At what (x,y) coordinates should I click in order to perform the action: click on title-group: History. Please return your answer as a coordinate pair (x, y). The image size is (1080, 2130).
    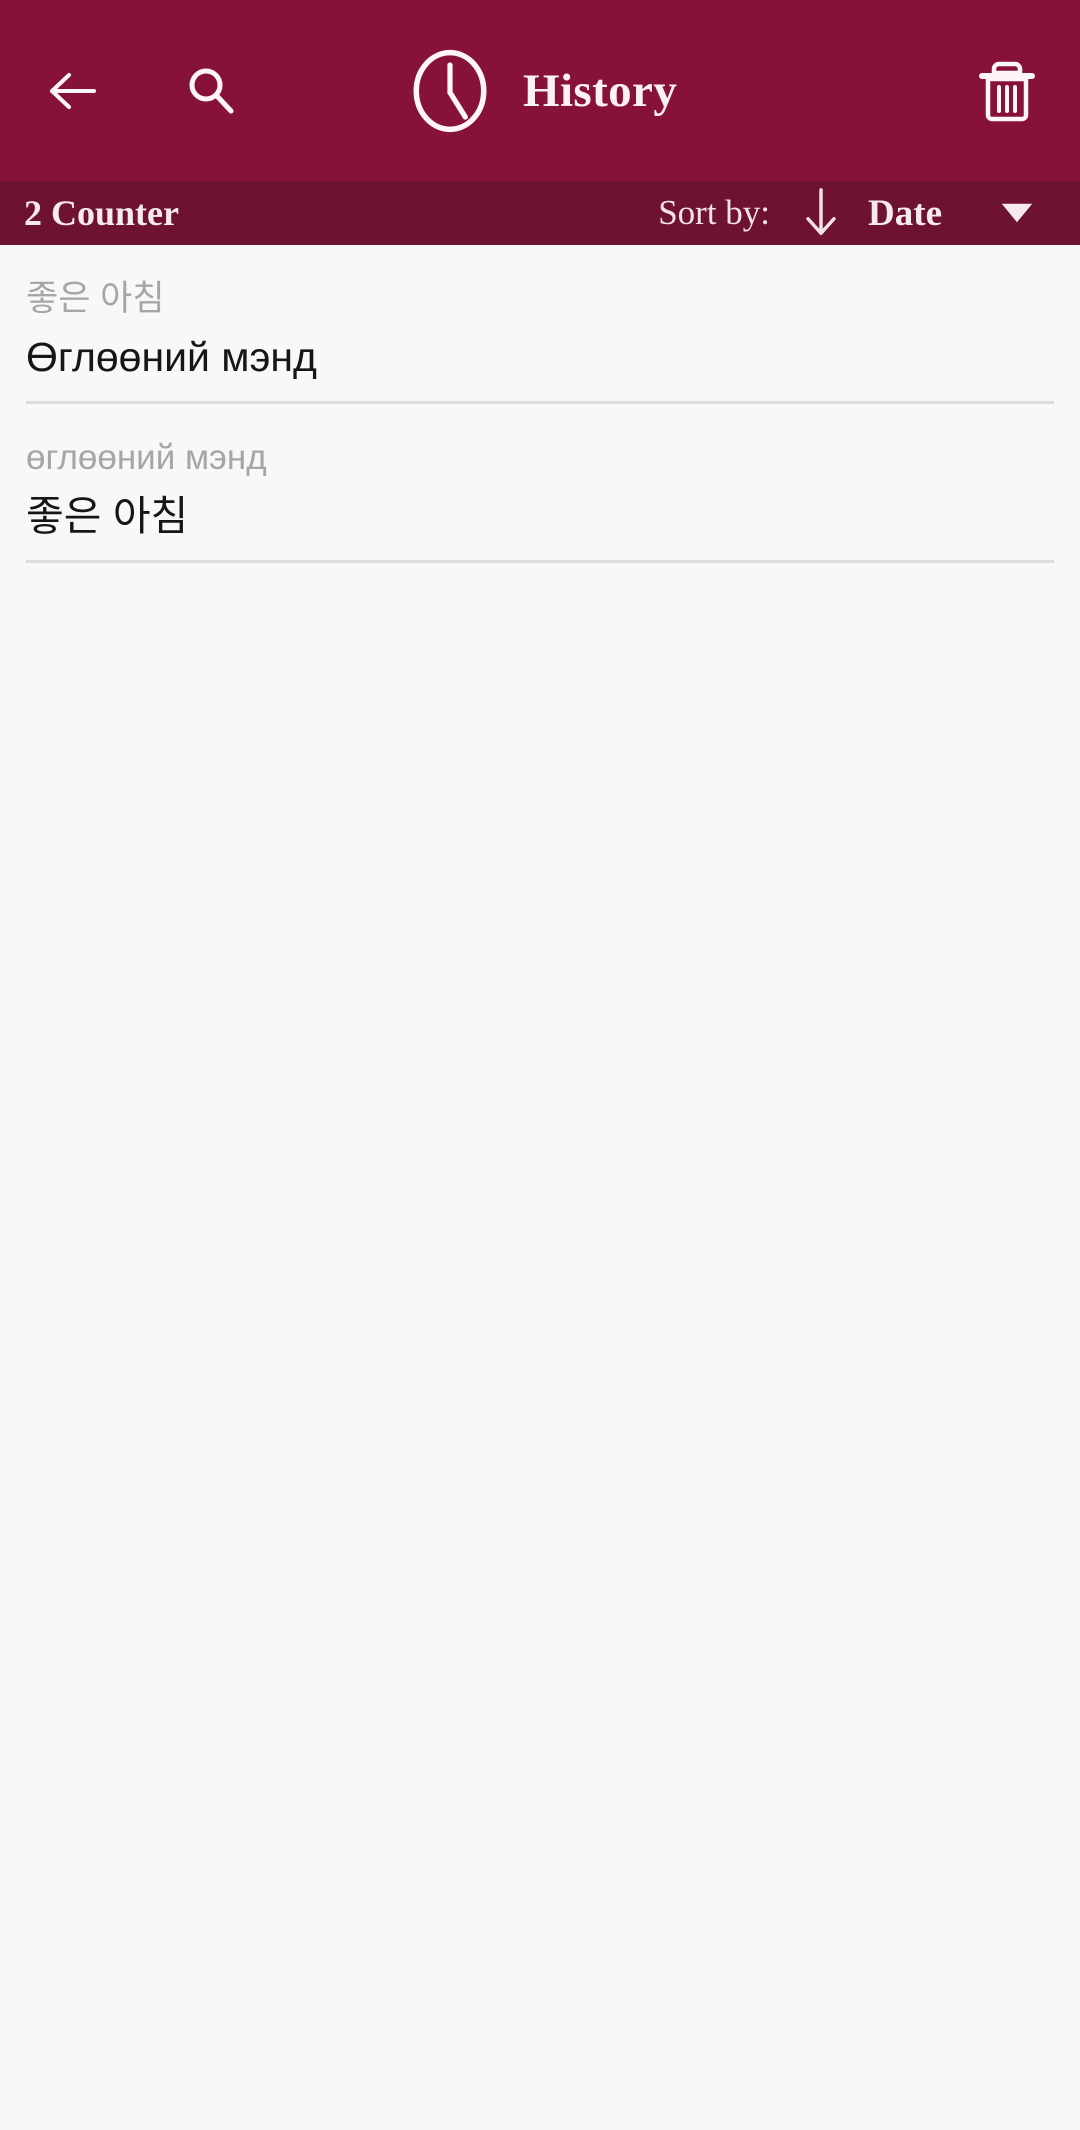
    Looking at the image, I should click on (540, 91).